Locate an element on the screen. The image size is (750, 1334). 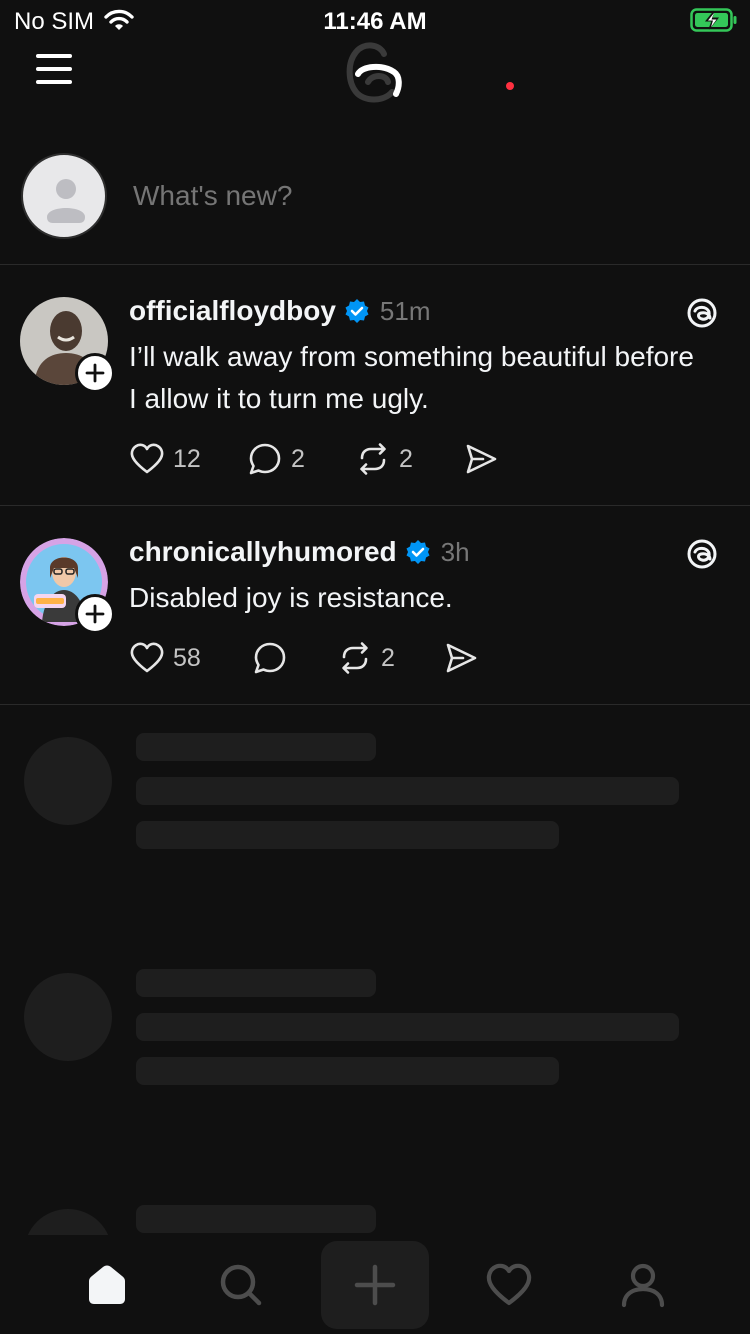
post-header: chronicallyhumored 3h is located at coordinates (299, 552).